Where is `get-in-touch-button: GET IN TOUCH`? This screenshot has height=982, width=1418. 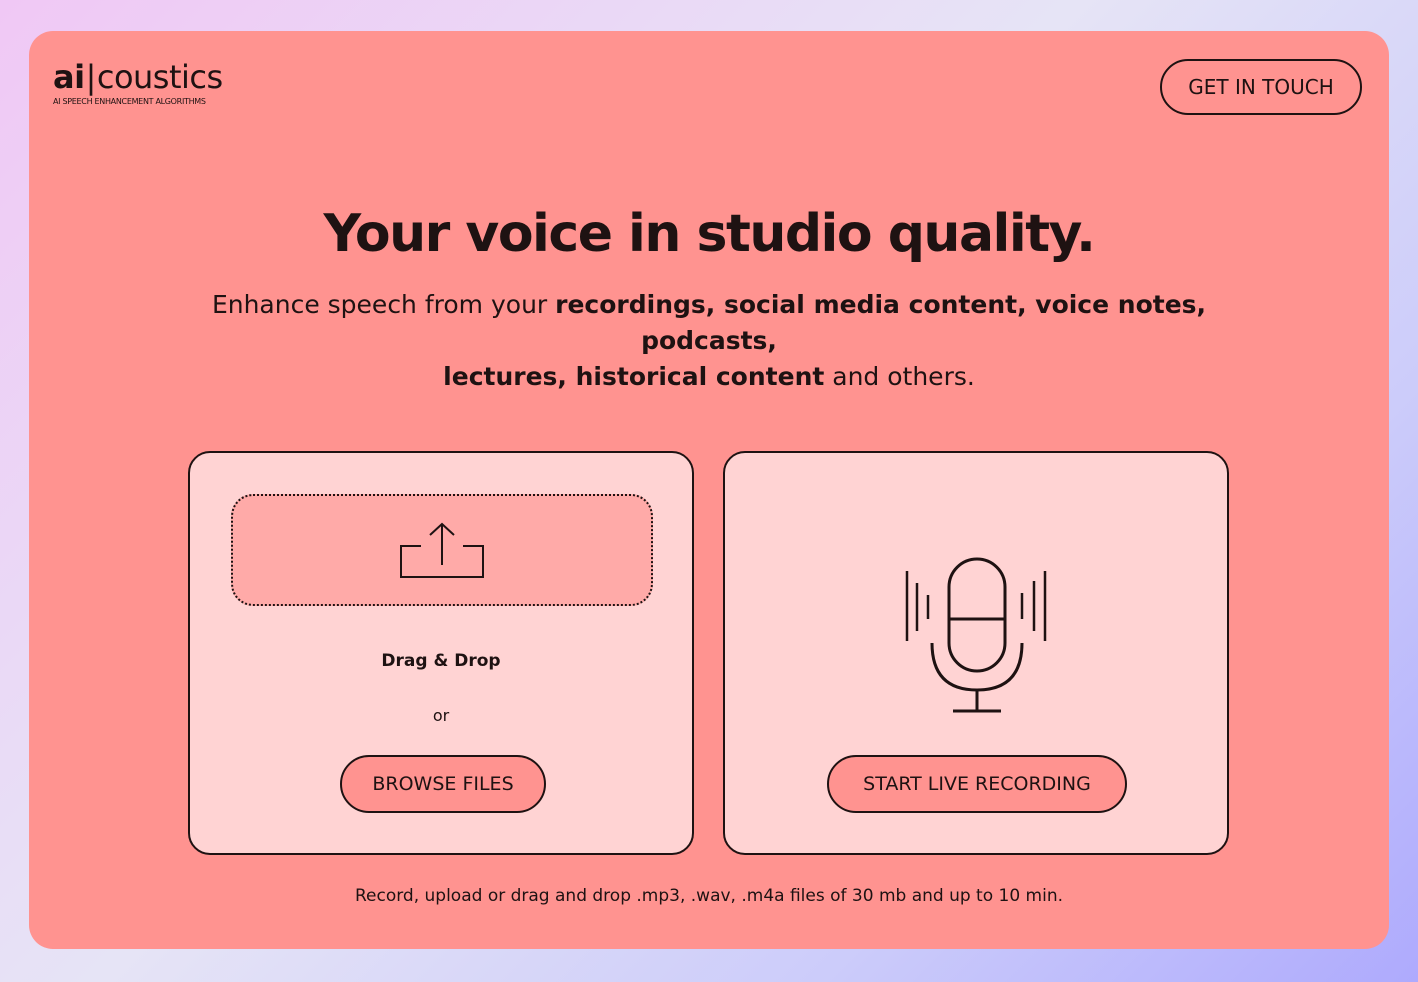 get-in-touch-button: GET IN TOUCH is located at coordinates (1261, 87).